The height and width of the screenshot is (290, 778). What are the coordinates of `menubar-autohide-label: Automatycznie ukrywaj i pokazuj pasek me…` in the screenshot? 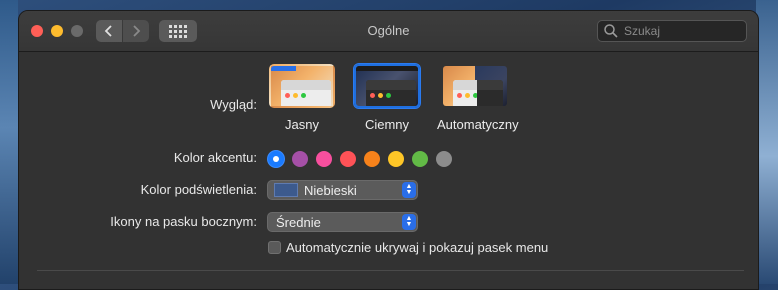 It's located at (417, 247).